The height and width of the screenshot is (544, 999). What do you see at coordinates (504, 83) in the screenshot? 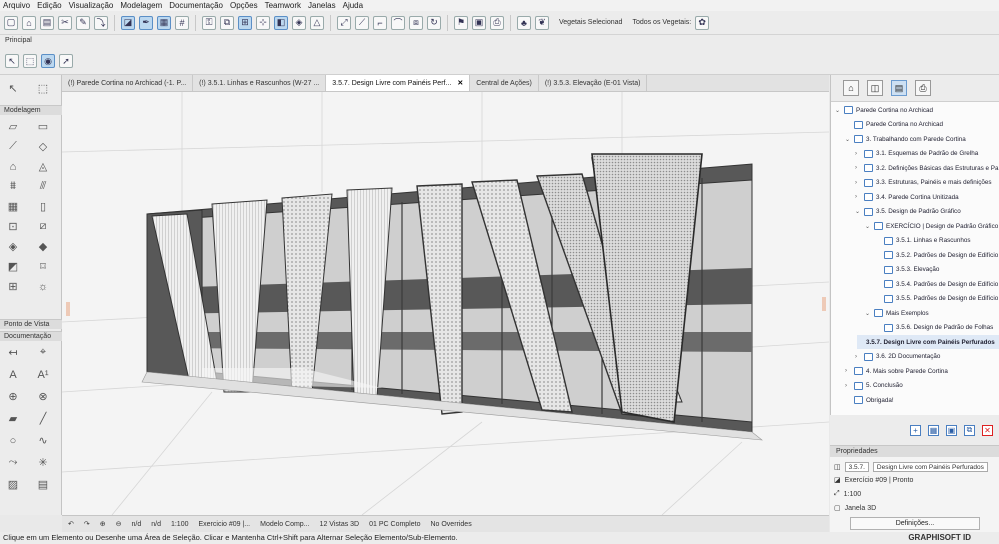
I see `tab-central-acoes: Central de Ações)` at bounding box center [504, 83].